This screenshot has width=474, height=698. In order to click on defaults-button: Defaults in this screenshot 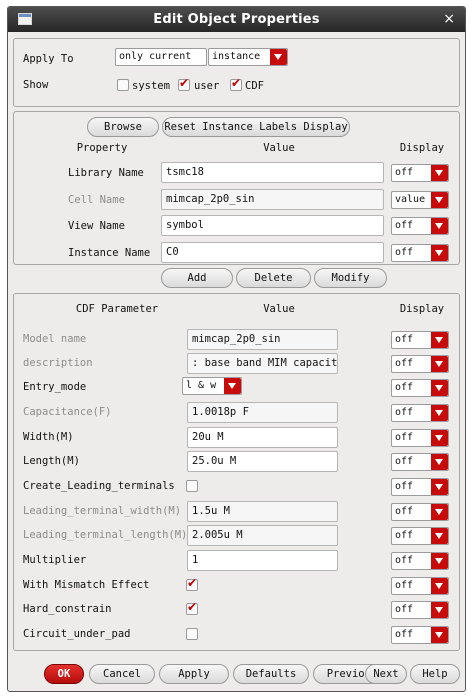, I will do `click(271, 674)`.